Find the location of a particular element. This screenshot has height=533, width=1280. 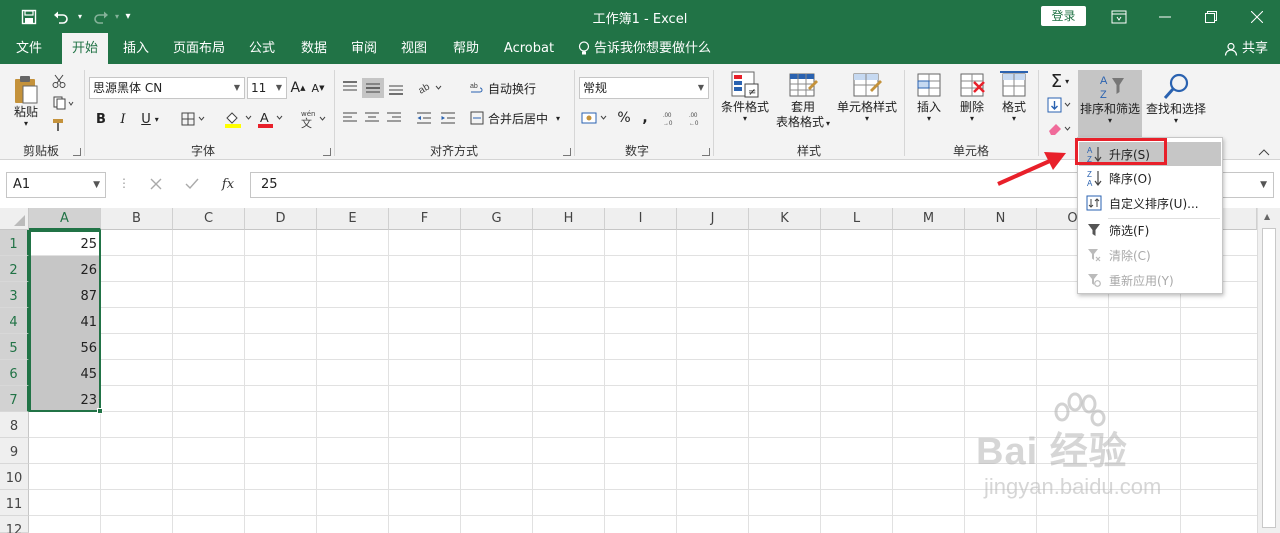

row-header-6: 6 is located at coordinates (14, 373).